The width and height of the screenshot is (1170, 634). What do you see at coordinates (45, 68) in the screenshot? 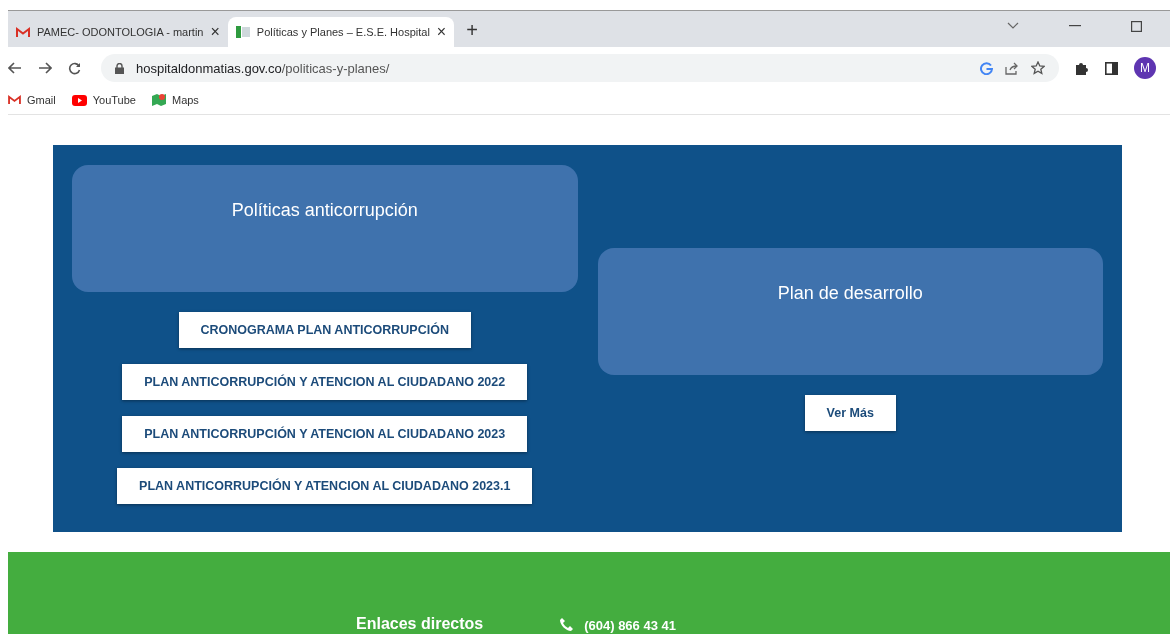
I see `forward-icon` at bounding box center [45, 68].